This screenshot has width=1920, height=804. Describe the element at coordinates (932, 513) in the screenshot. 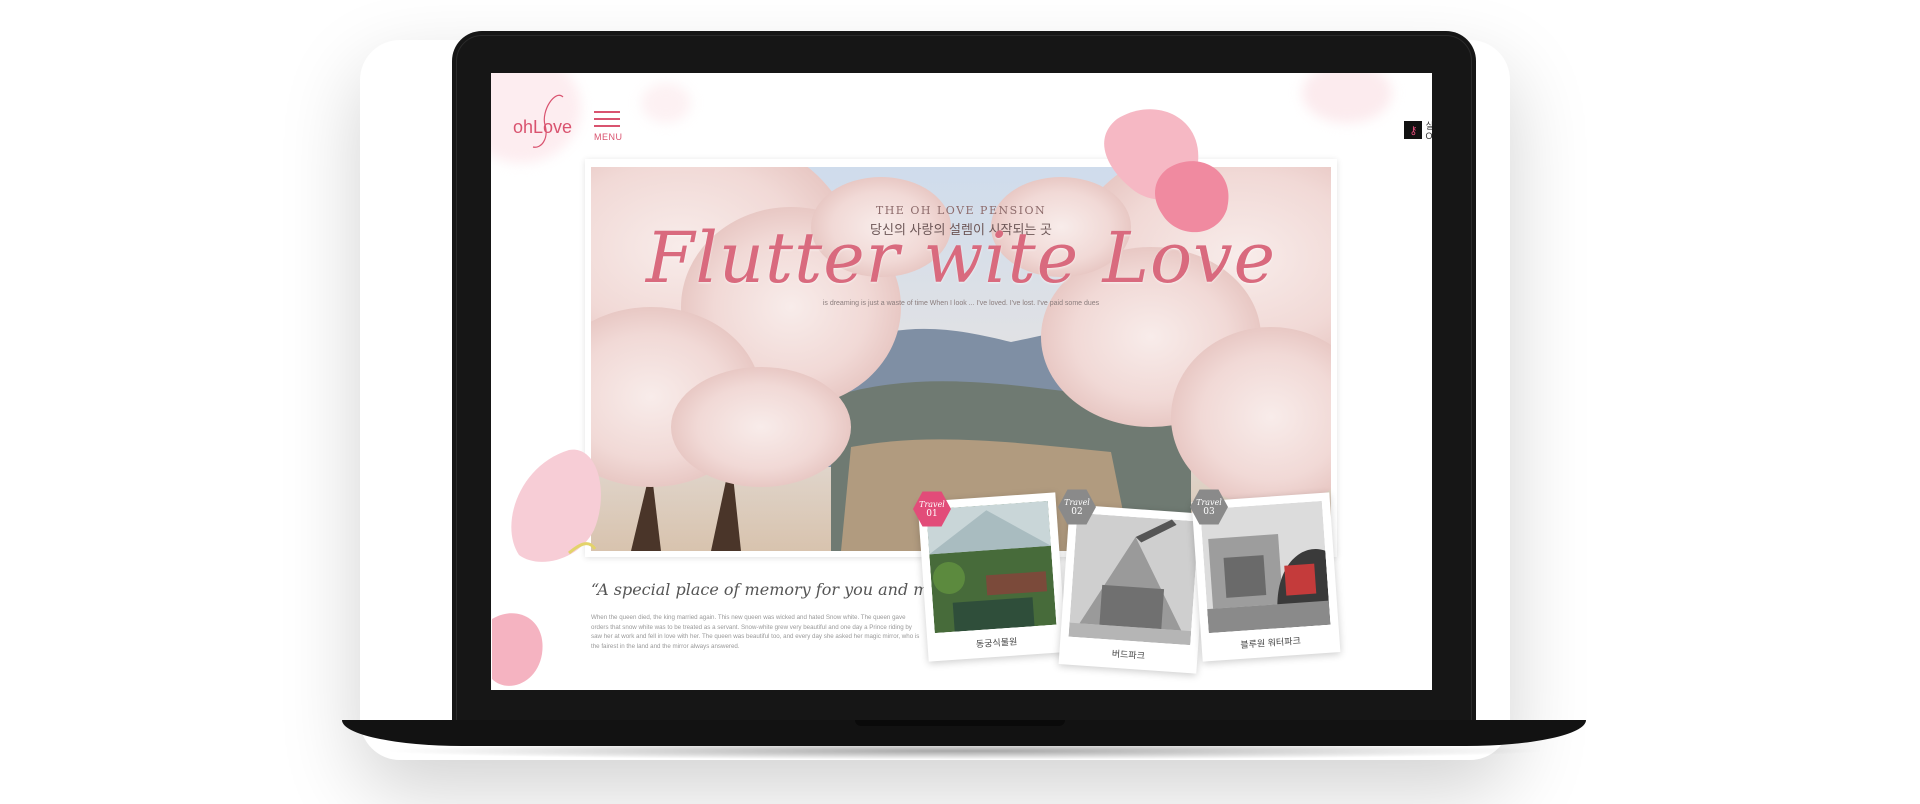

I see `badge-number: 01` at that location.